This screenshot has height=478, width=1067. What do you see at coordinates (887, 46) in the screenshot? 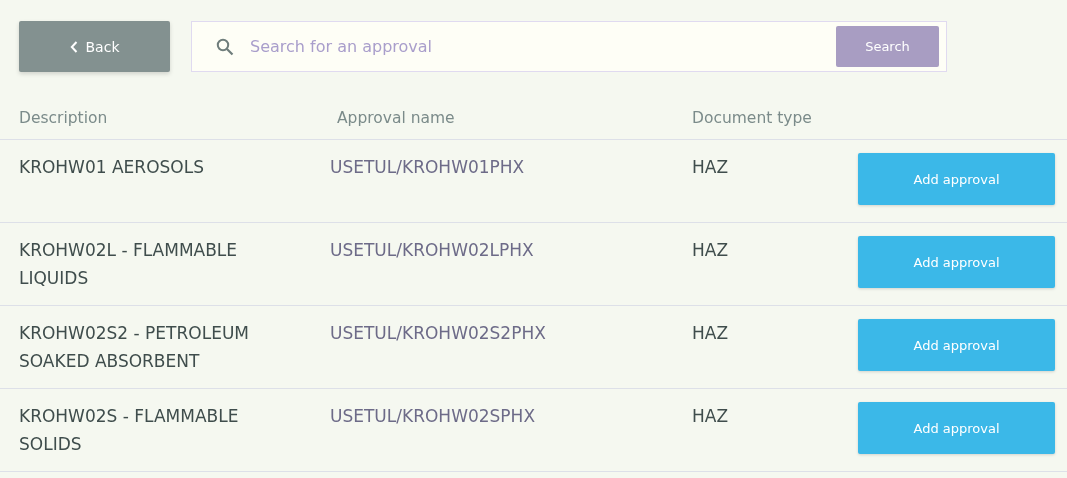
I see `search-button: Search` at bounding box center [887, 46].